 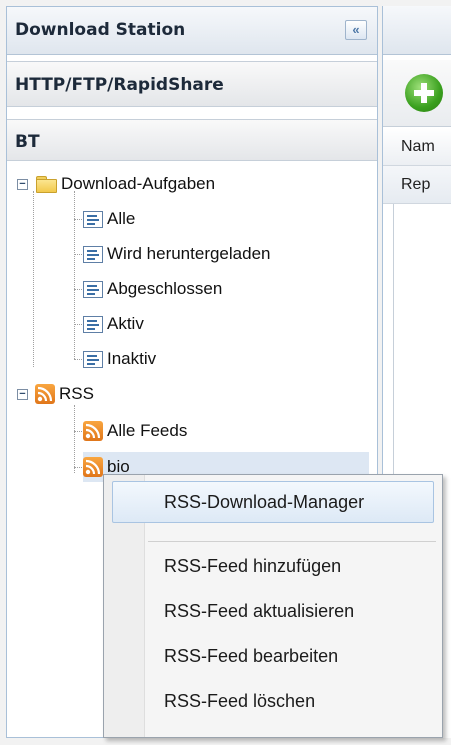 I want to click on tree-label: Download-Aufgaben, so click(x=138, y=183).